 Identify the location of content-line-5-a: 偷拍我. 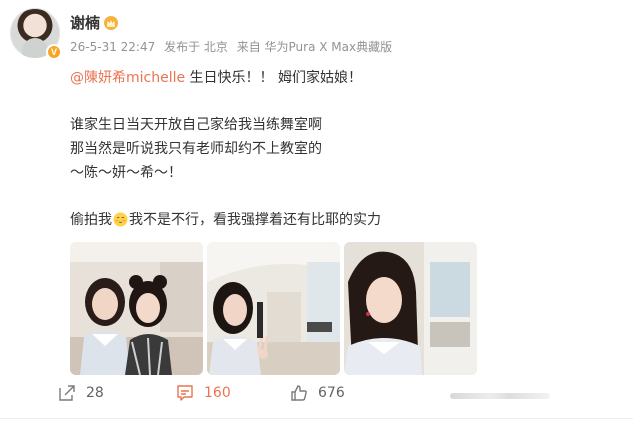
(91, 220).